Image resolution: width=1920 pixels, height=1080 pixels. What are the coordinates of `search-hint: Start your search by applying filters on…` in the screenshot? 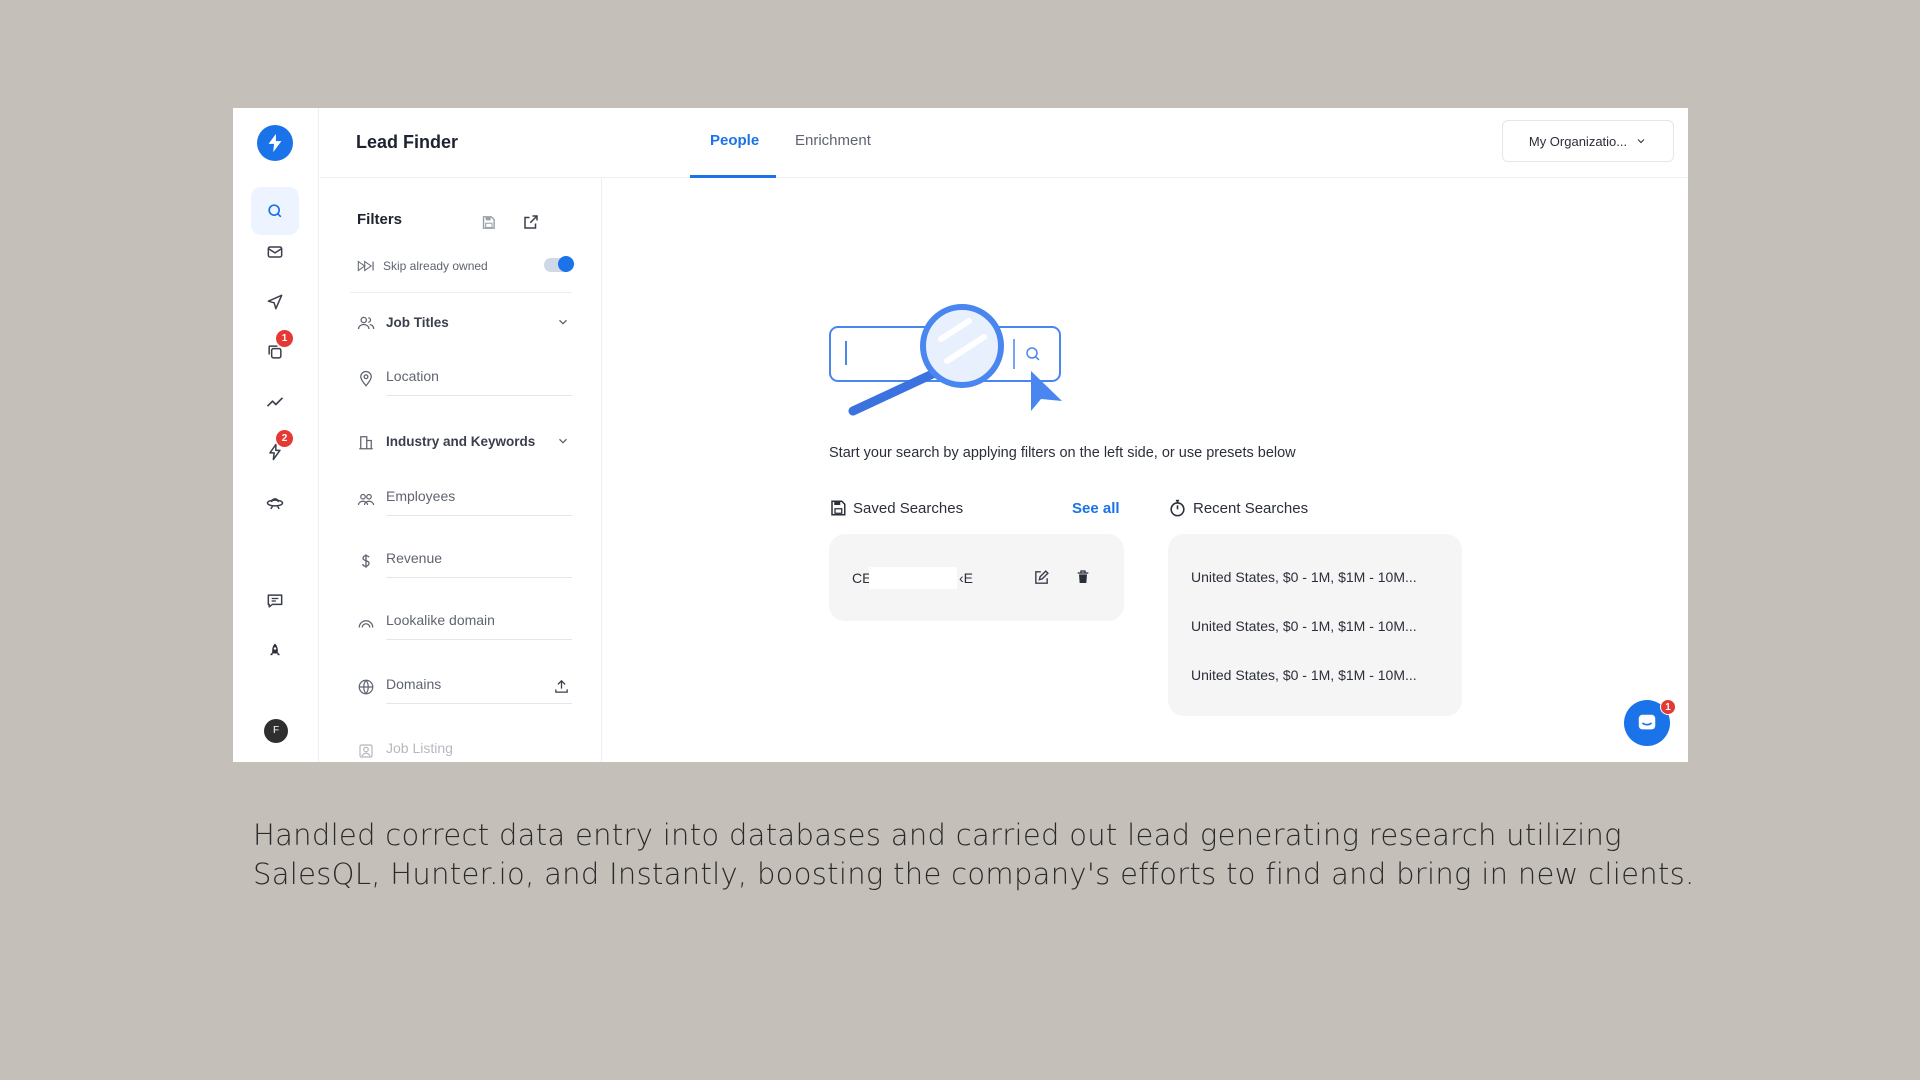 It's located at (1062, 453).